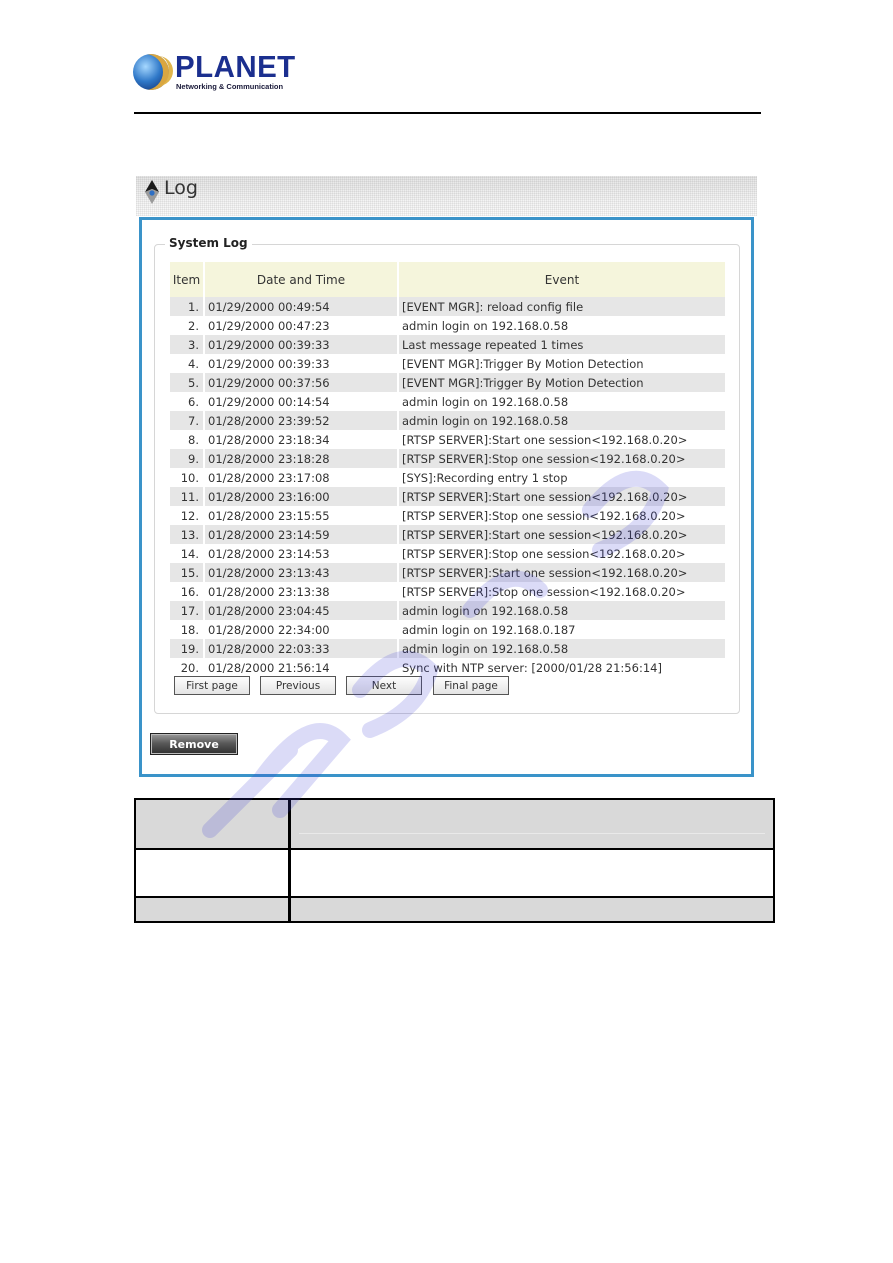  I want to click on log-item-number: 19., so click(186, 648).